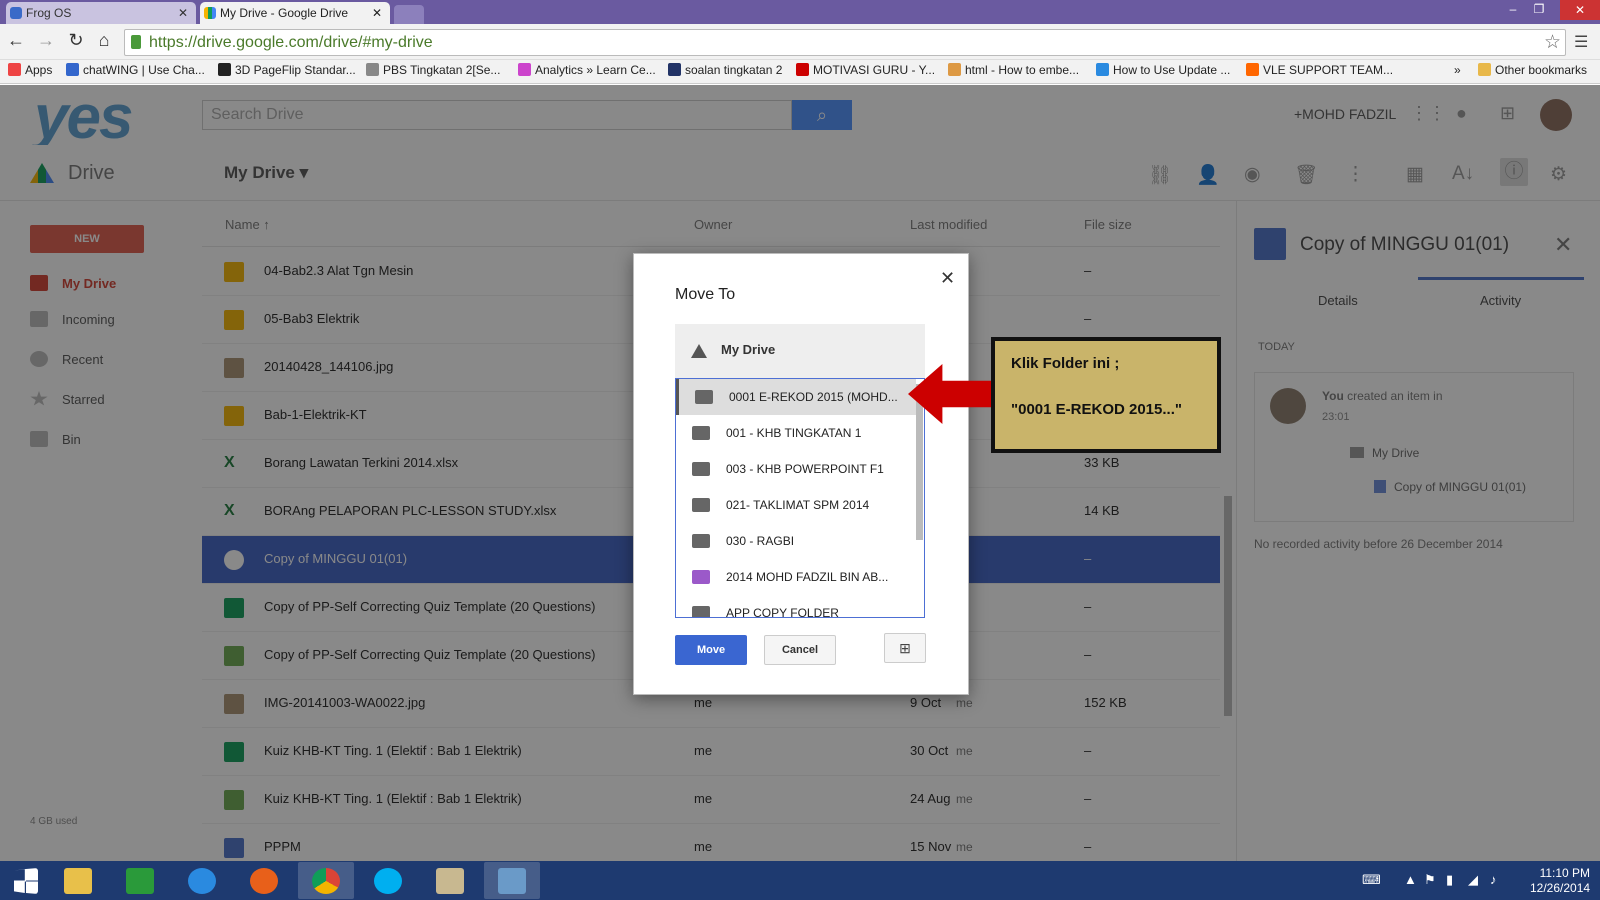 This screenshot has width=1600, height=900. Describe the element at coordinates (725, 70) in the screenshot. I see `bookmark-item: soalan tingkatan 2` at that location.